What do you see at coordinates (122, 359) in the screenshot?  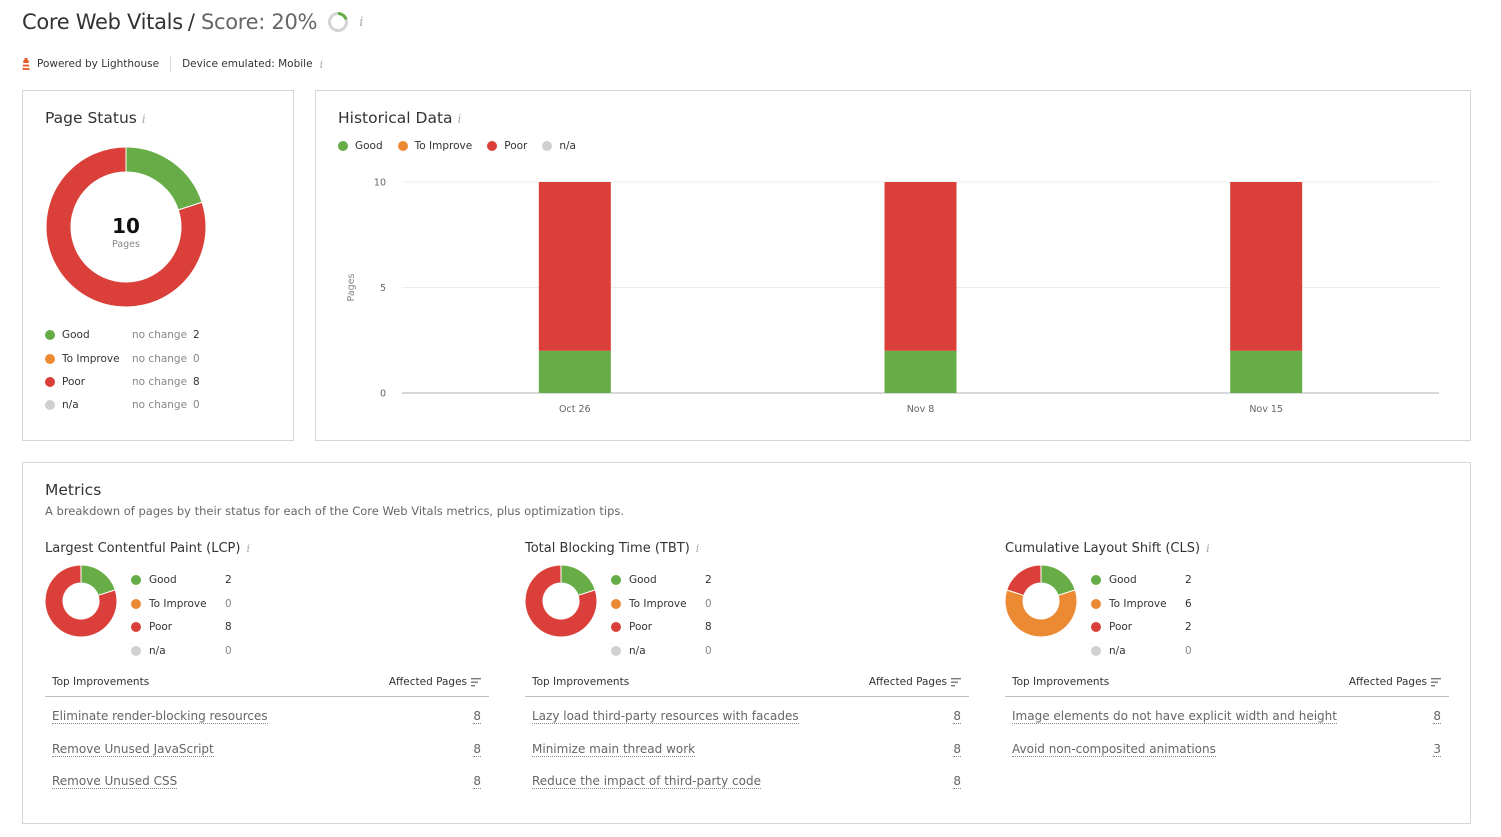 I see `legend-row-to-improve: To Improve no change 0` at bounding box center [122, 359].